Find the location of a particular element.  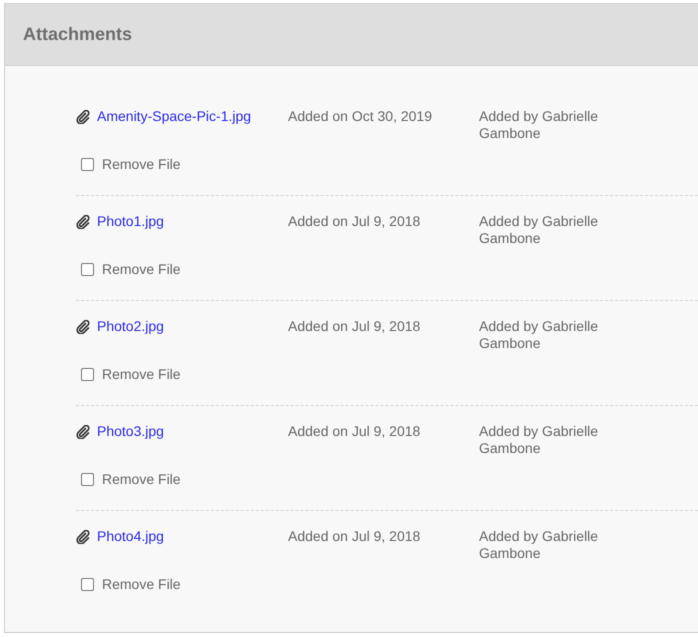

file-link: Photo4.jpg is located at coordinates (130, 536).